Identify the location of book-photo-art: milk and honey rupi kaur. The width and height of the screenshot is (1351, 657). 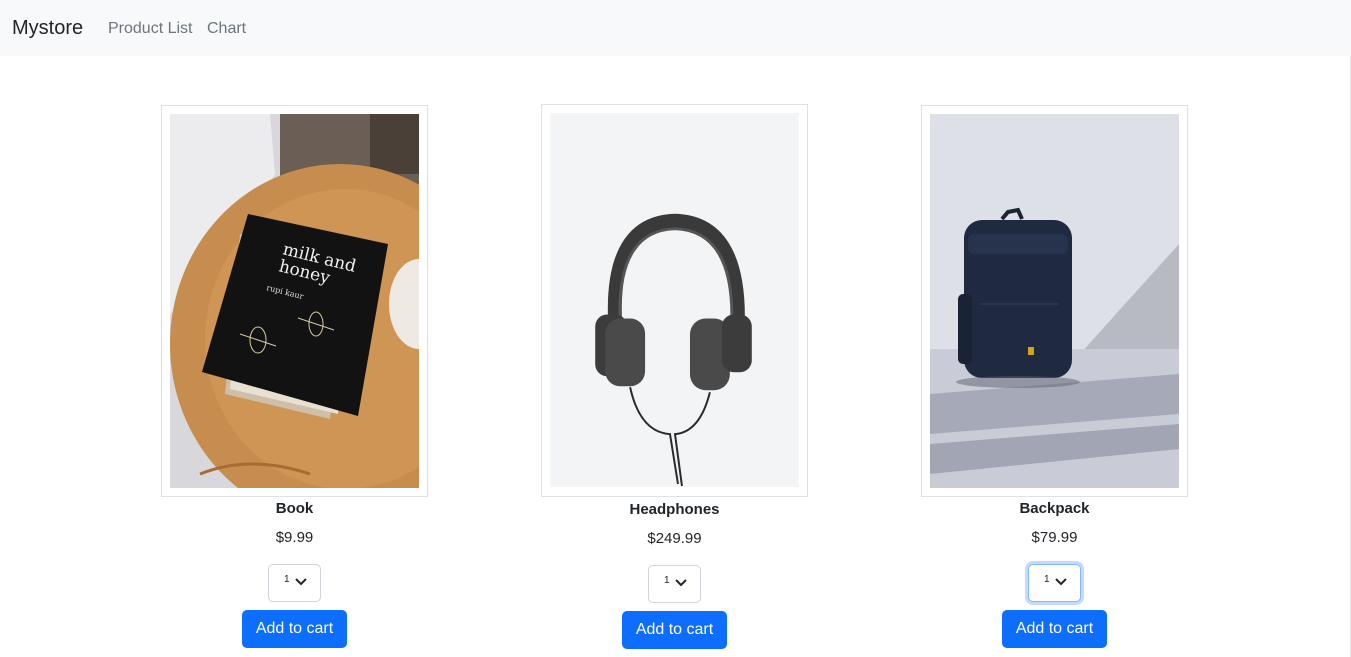
(294, 301).